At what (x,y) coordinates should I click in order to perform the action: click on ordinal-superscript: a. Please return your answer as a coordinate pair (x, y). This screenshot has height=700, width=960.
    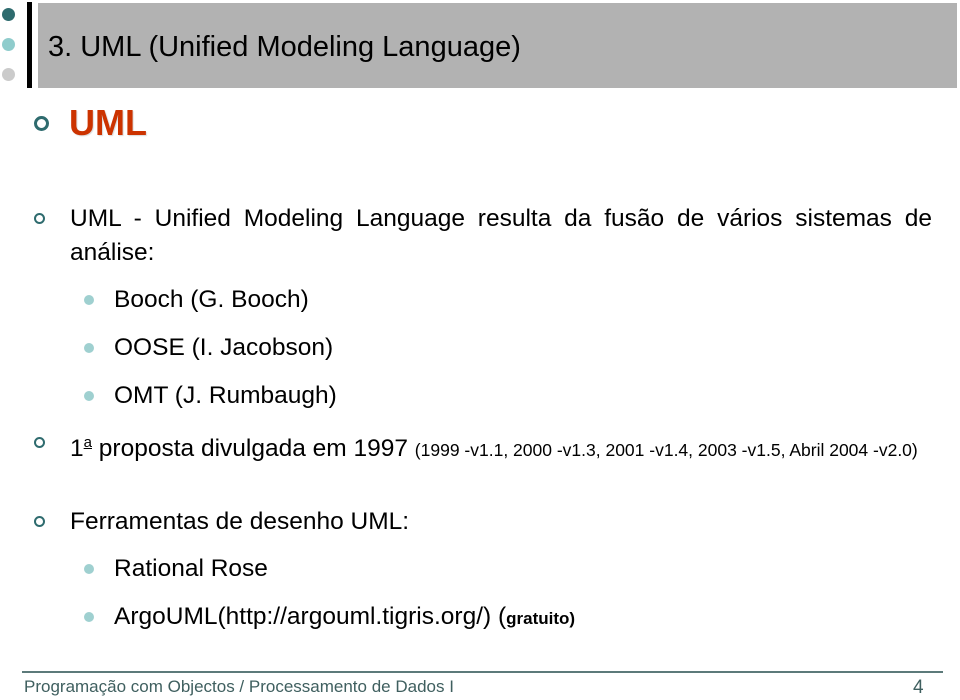
    Looking at the image, I should click on (87, 442).